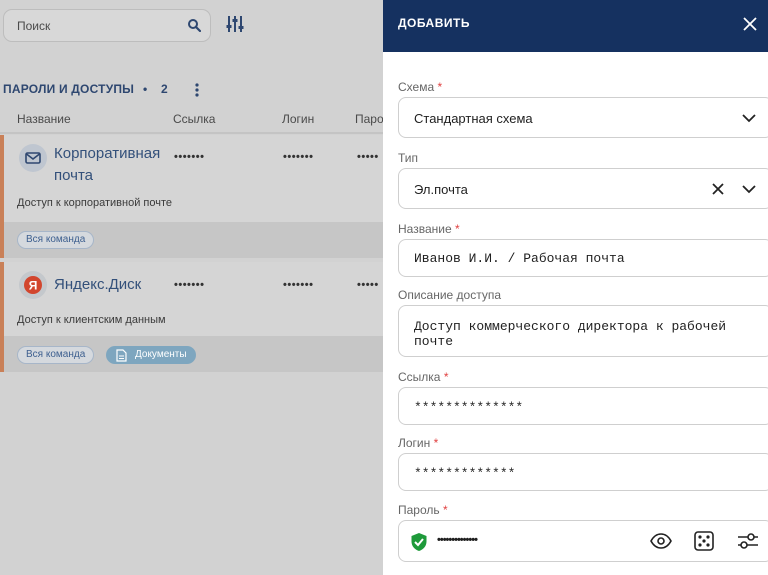  Describe the element at coordinates (197, 90) in the screenshot. I see `section-menu-icon` at that location.